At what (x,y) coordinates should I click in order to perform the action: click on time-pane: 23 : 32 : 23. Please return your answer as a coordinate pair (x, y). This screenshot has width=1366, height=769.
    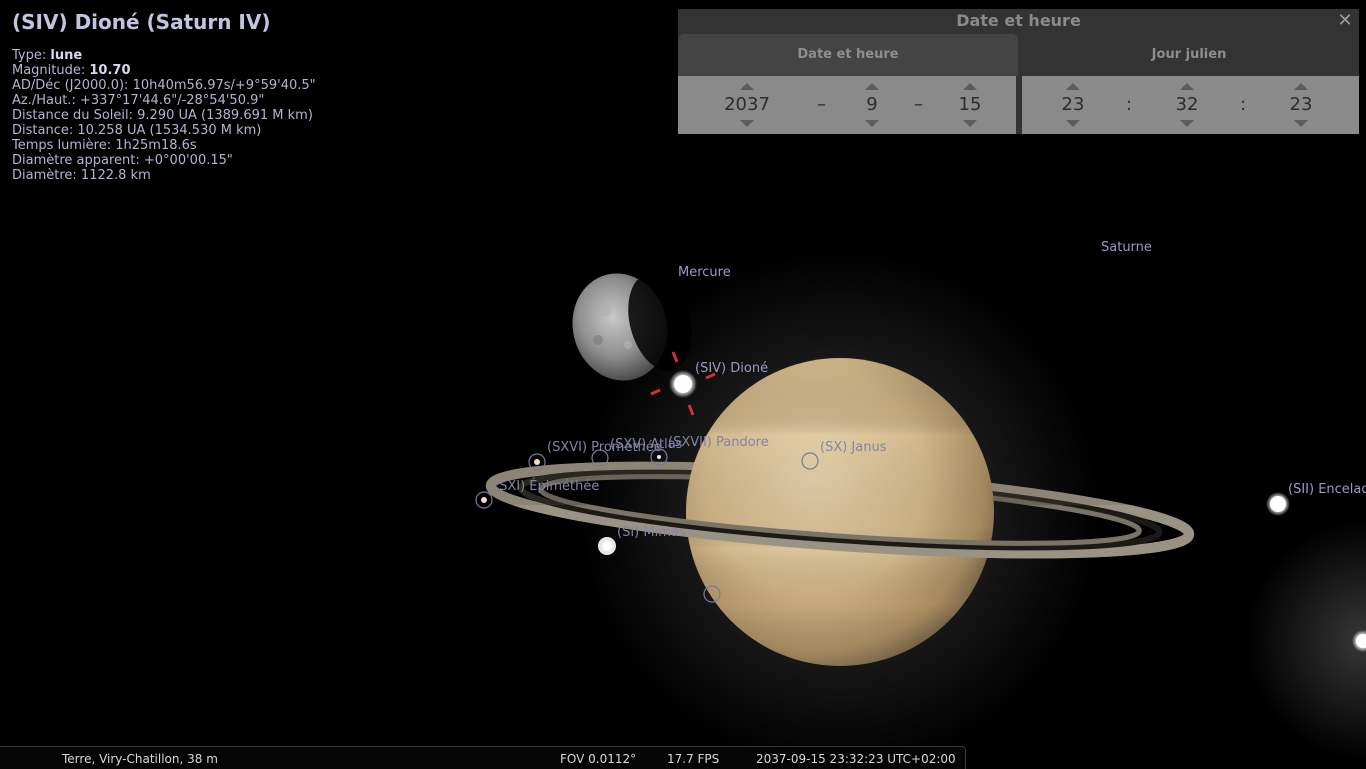
    Looking at the image, I should click on (1190, 105).